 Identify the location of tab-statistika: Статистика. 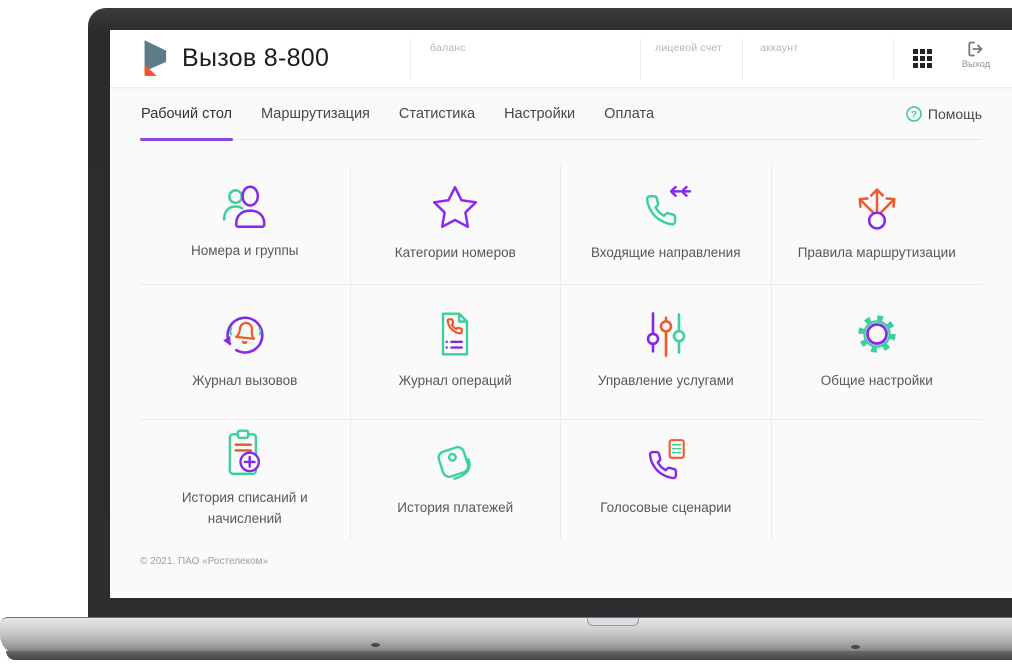
(437, 114).